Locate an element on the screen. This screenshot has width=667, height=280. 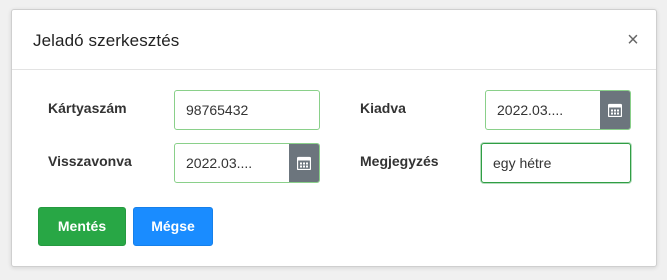
card-number-label: Kártyaszám is located at coordinates (87, 108).